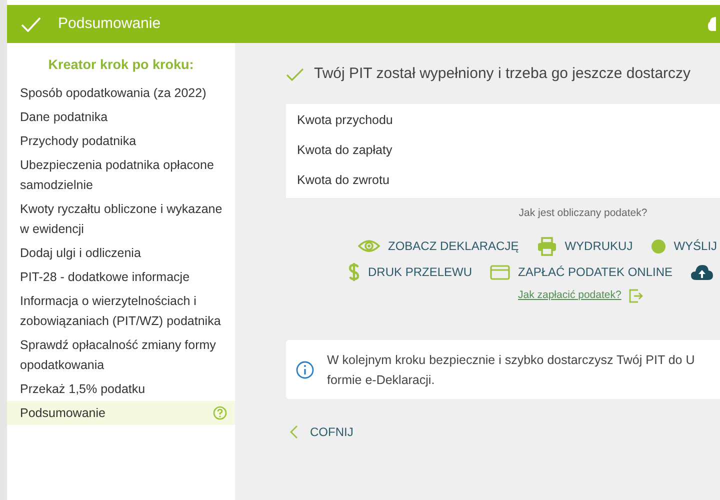 The image size is (720, 500). I want to click on sidebar-item: Dodaj ulgi i odliczenia, so click(121, 253).